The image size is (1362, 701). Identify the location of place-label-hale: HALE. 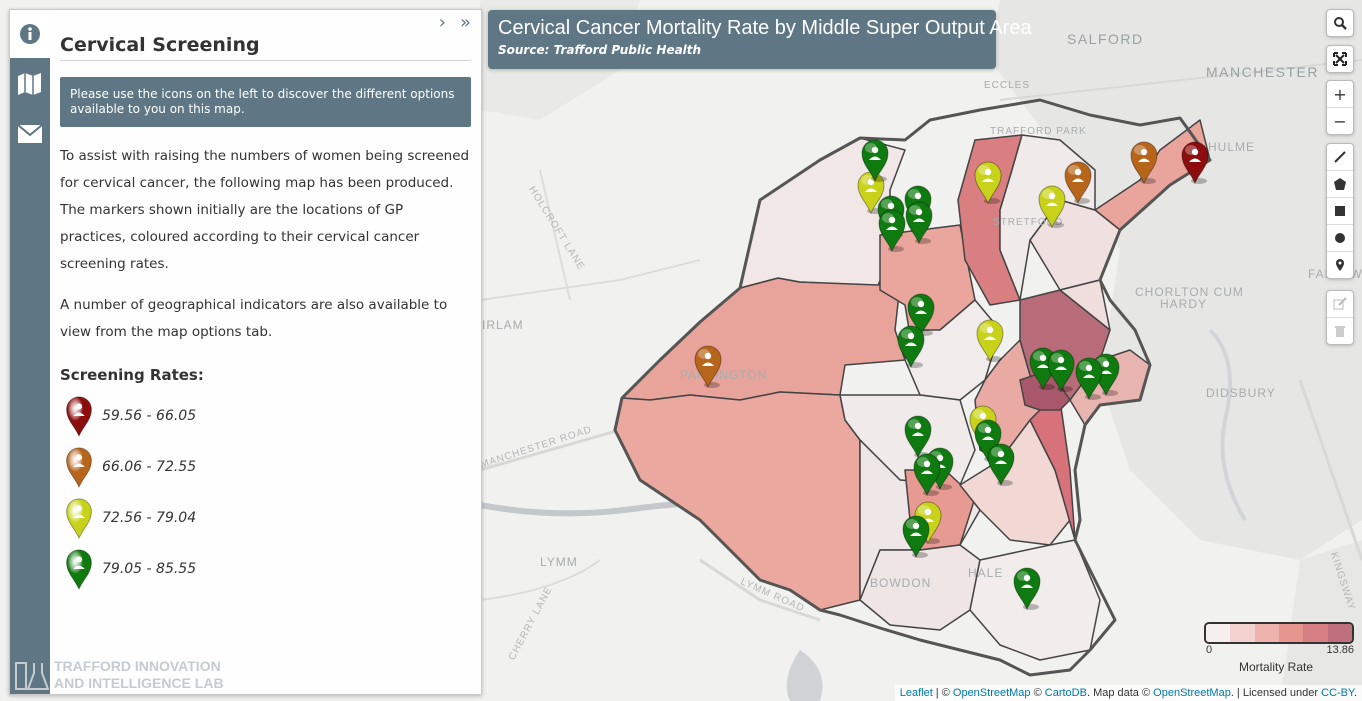
(986, 573).